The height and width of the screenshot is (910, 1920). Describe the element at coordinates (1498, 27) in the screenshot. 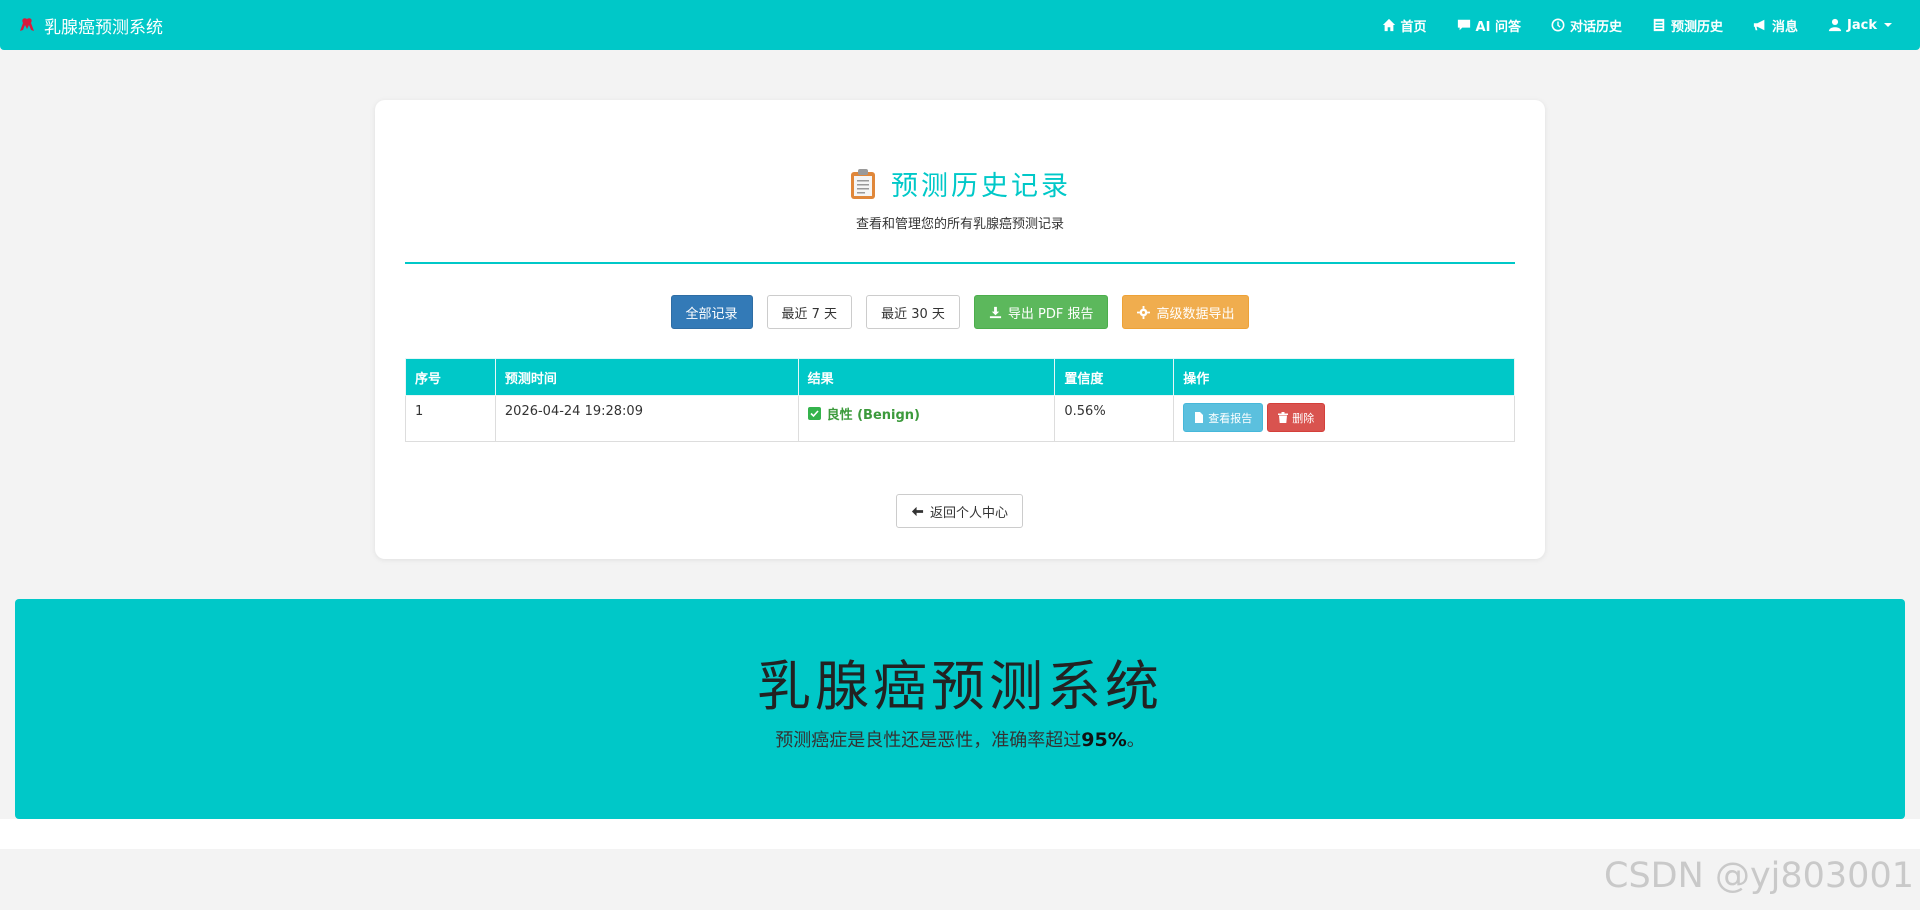

I see `nav-ai-qa-label: AI 问答` at that location.